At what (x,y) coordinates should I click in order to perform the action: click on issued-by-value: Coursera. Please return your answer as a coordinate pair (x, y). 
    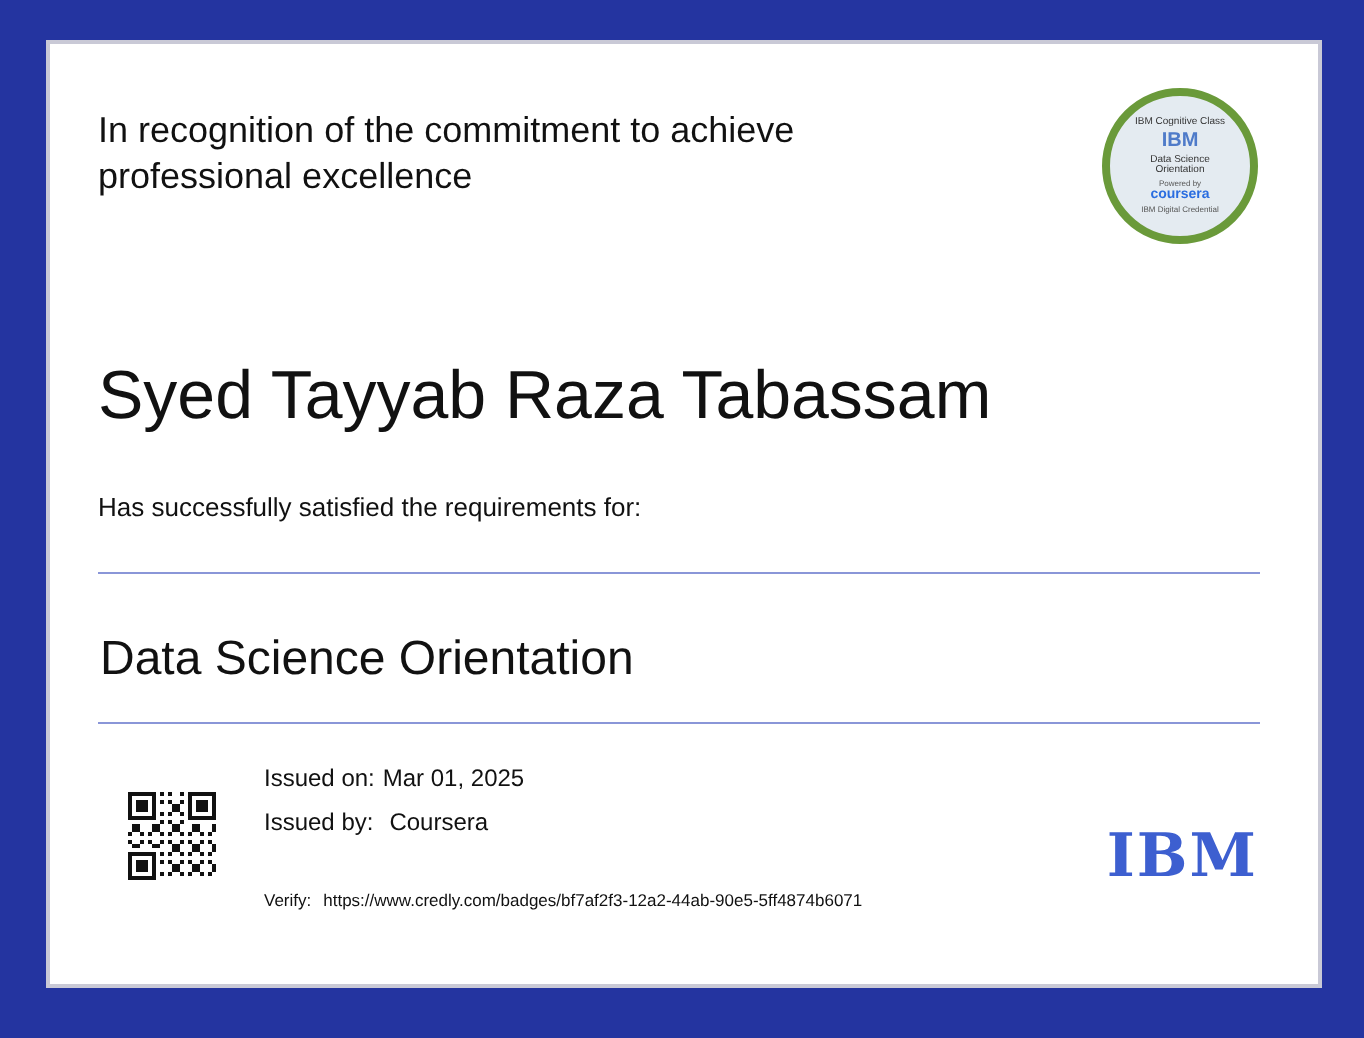
    Looking at the image, I should click on (439, 822).